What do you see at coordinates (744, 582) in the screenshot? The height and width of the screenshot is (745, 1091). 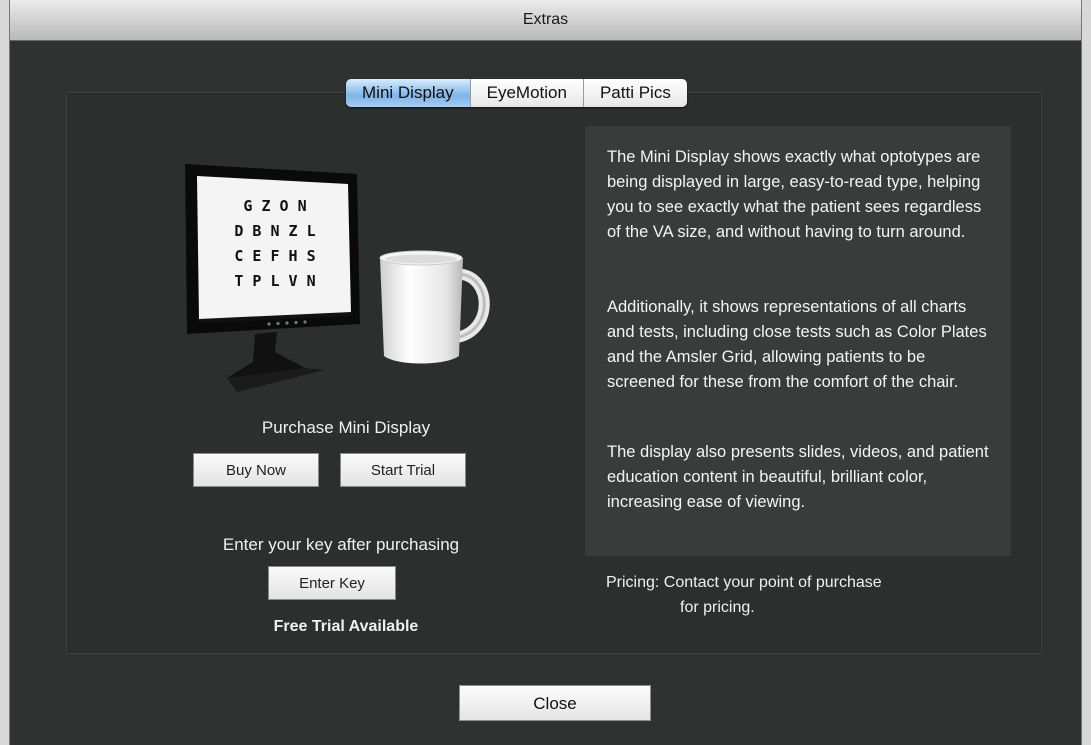 I see `pricing-line-1: Pricing: Contact your point of purchase` at bounding box center [744, 582].